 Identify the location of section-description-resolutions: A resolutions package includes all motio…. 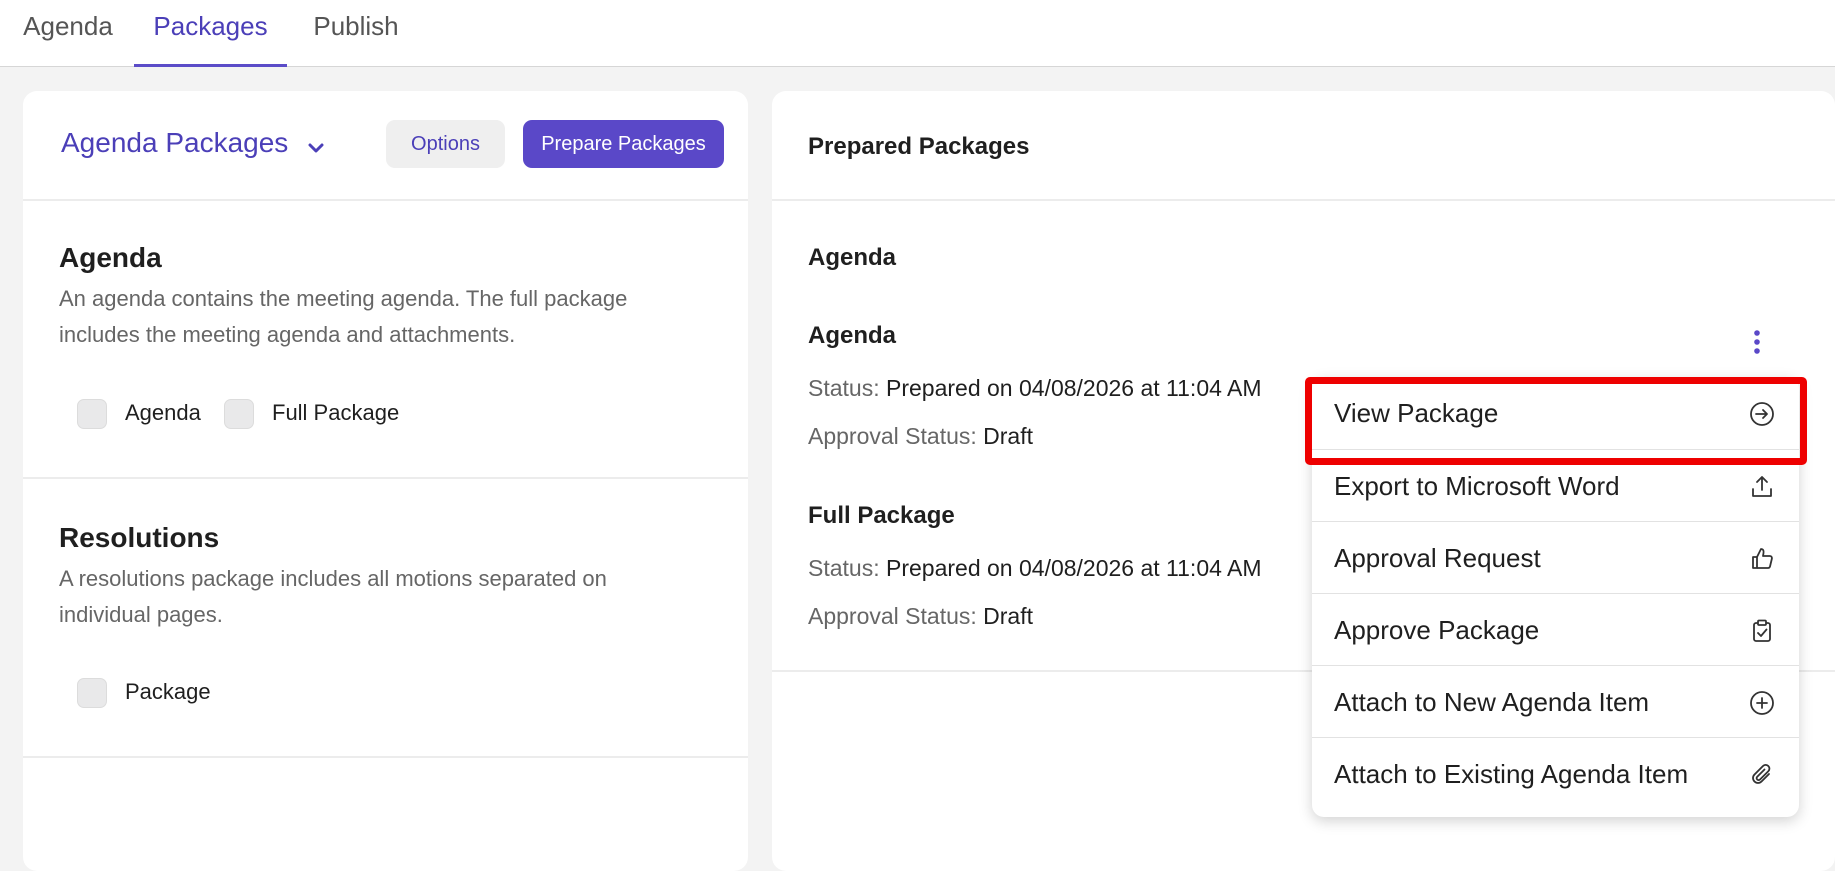
(333, 596).